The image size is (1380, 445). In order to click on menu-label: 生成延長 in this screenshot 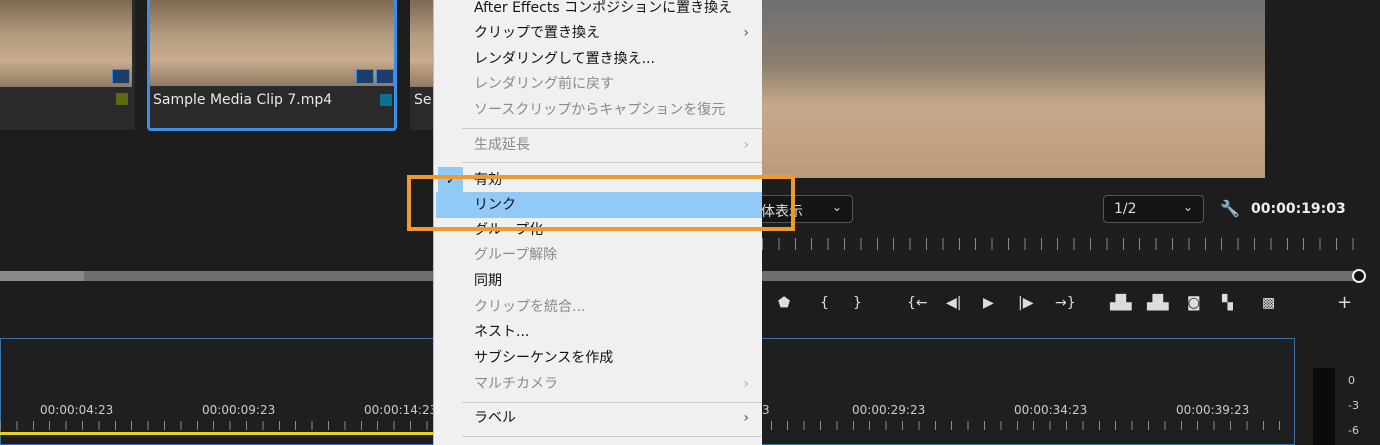, I will do `click(502, 145)`.